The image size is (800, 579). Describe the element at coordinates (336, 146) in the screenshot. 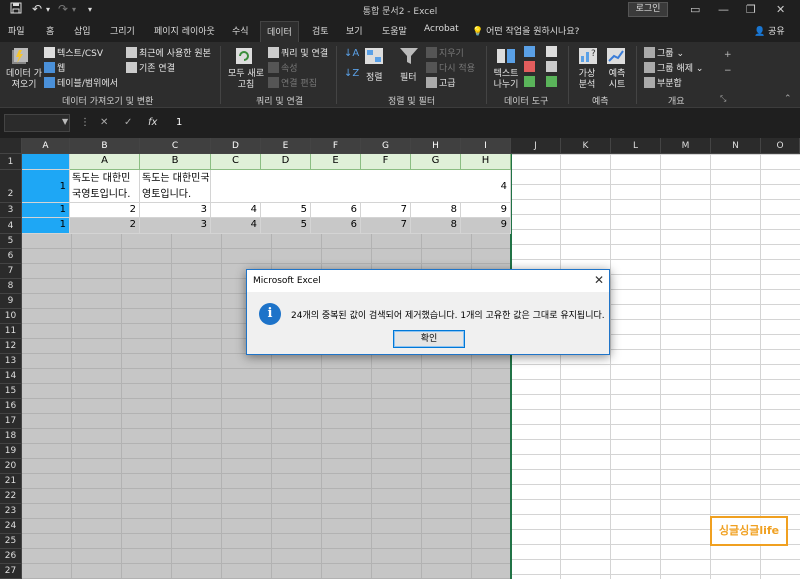

I see `column-header-f: F` at that location.